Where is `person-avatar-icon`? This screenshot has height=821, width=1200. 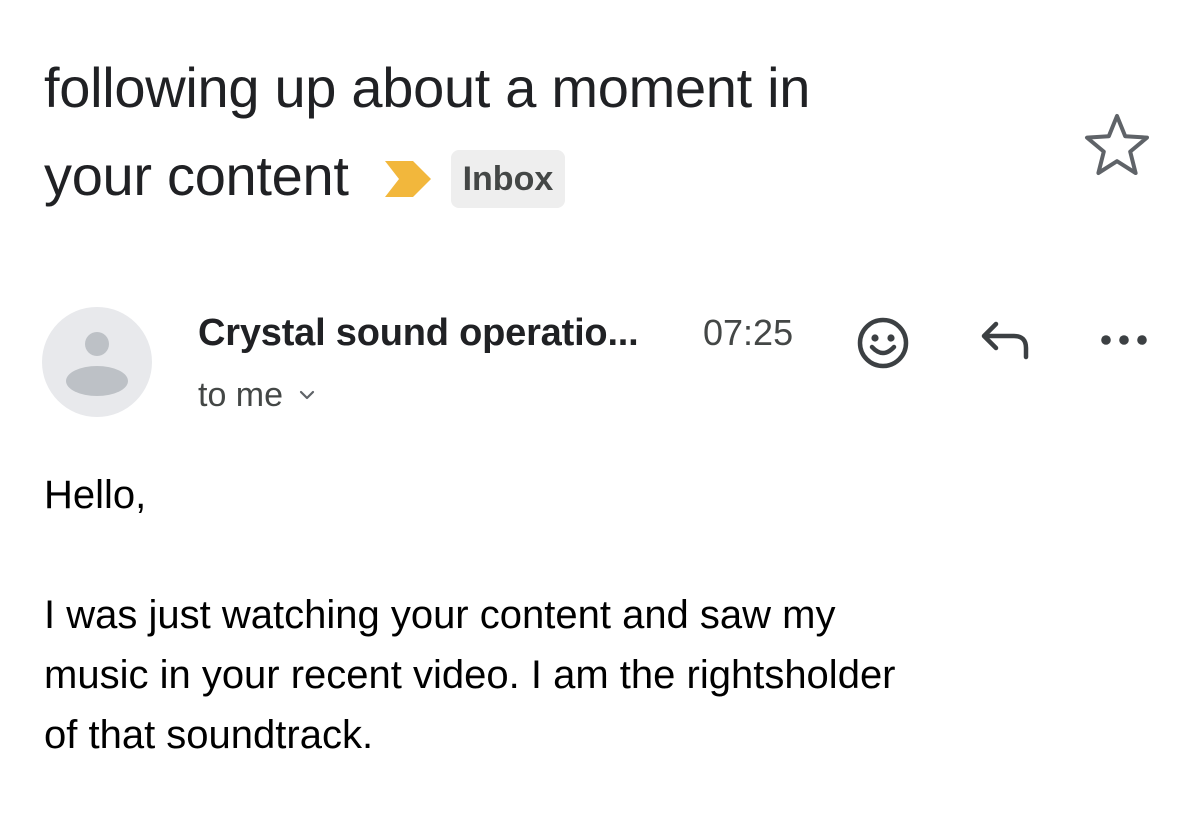
person-avatar-icon is located at coordinates (97, 362).